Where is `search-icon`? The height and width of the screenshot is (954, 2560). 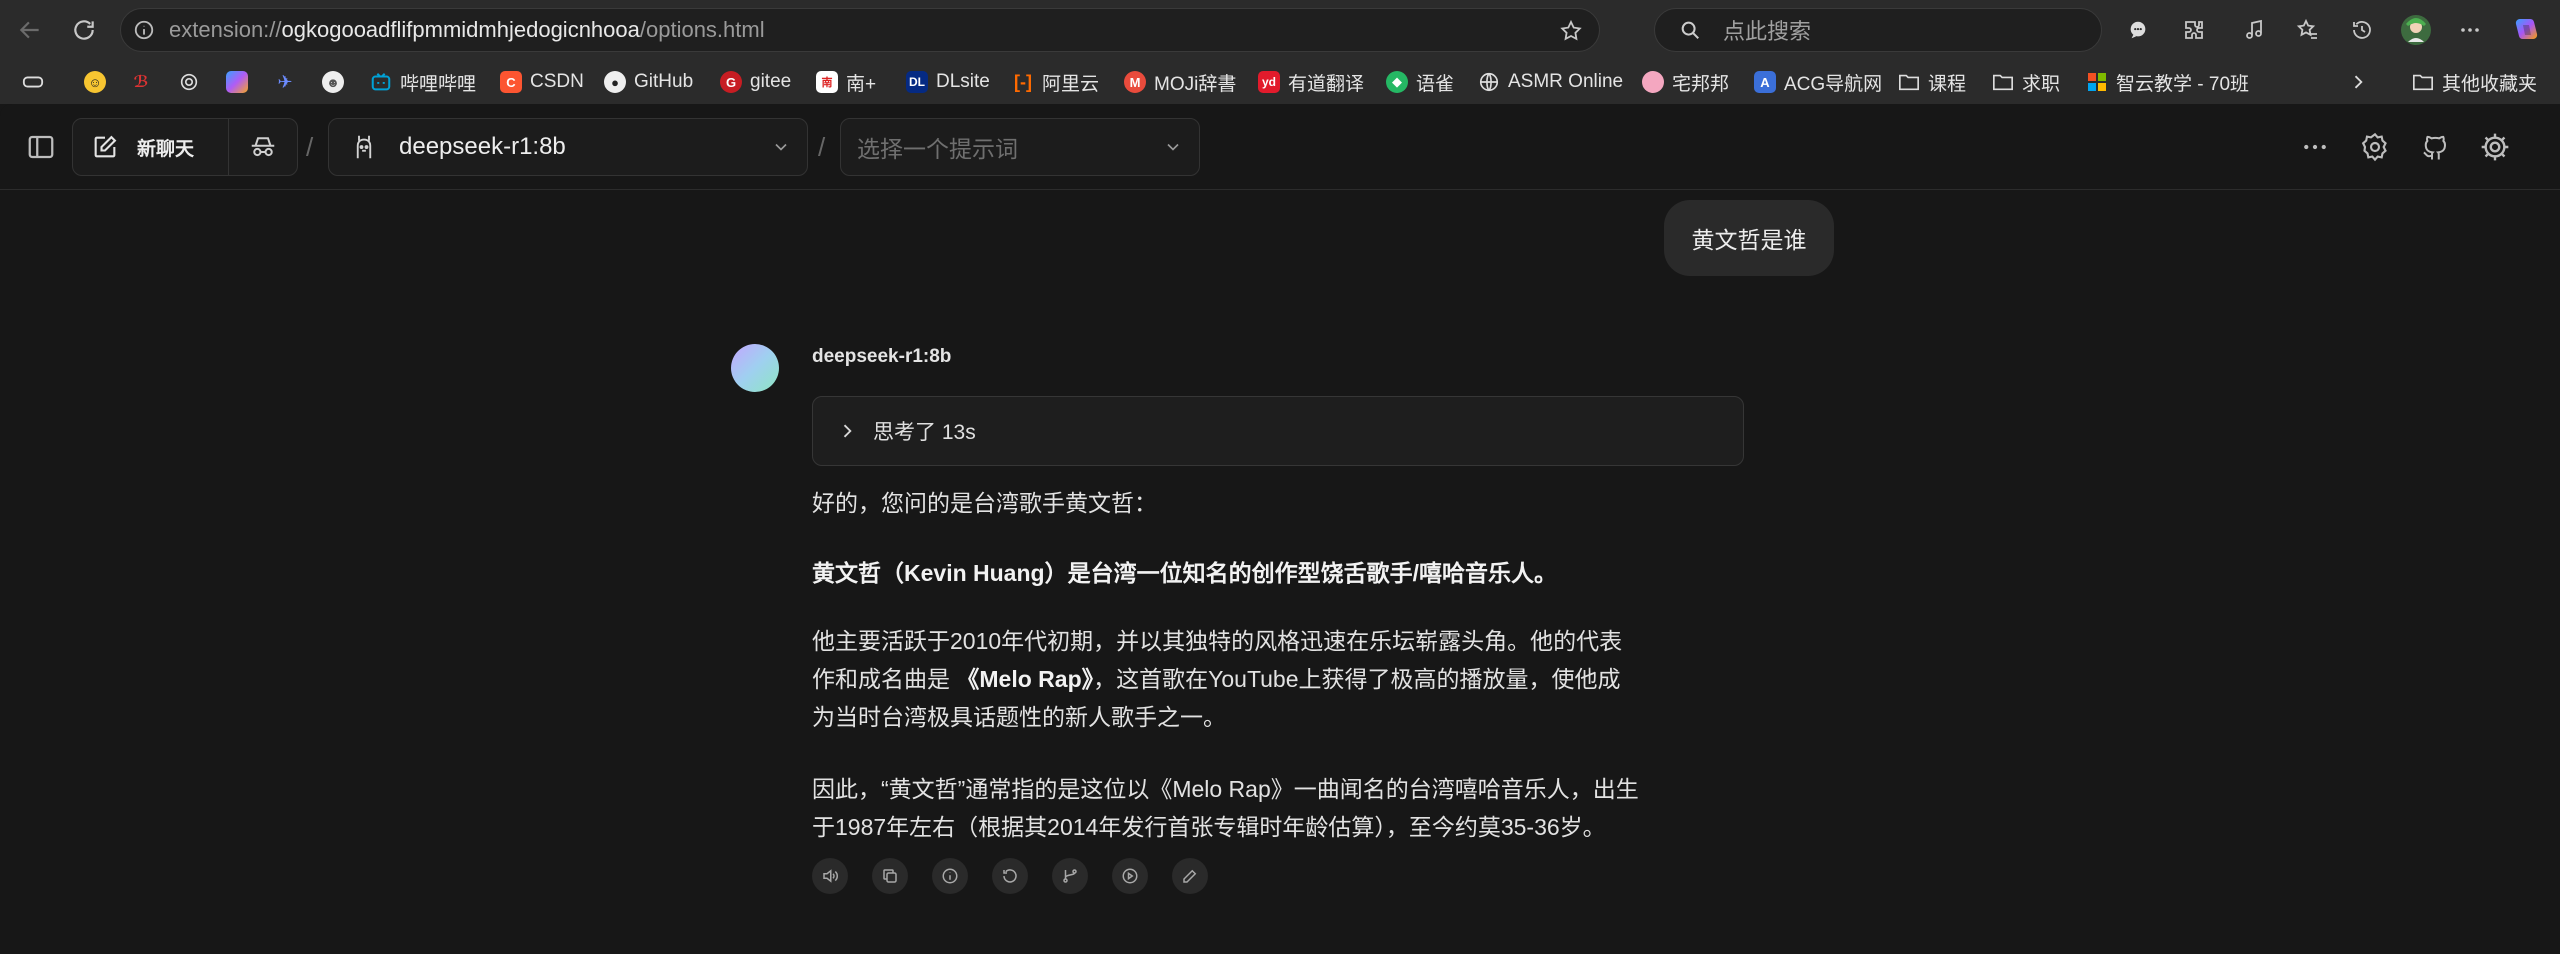
search-icon is located at coordinates (1690, 30).